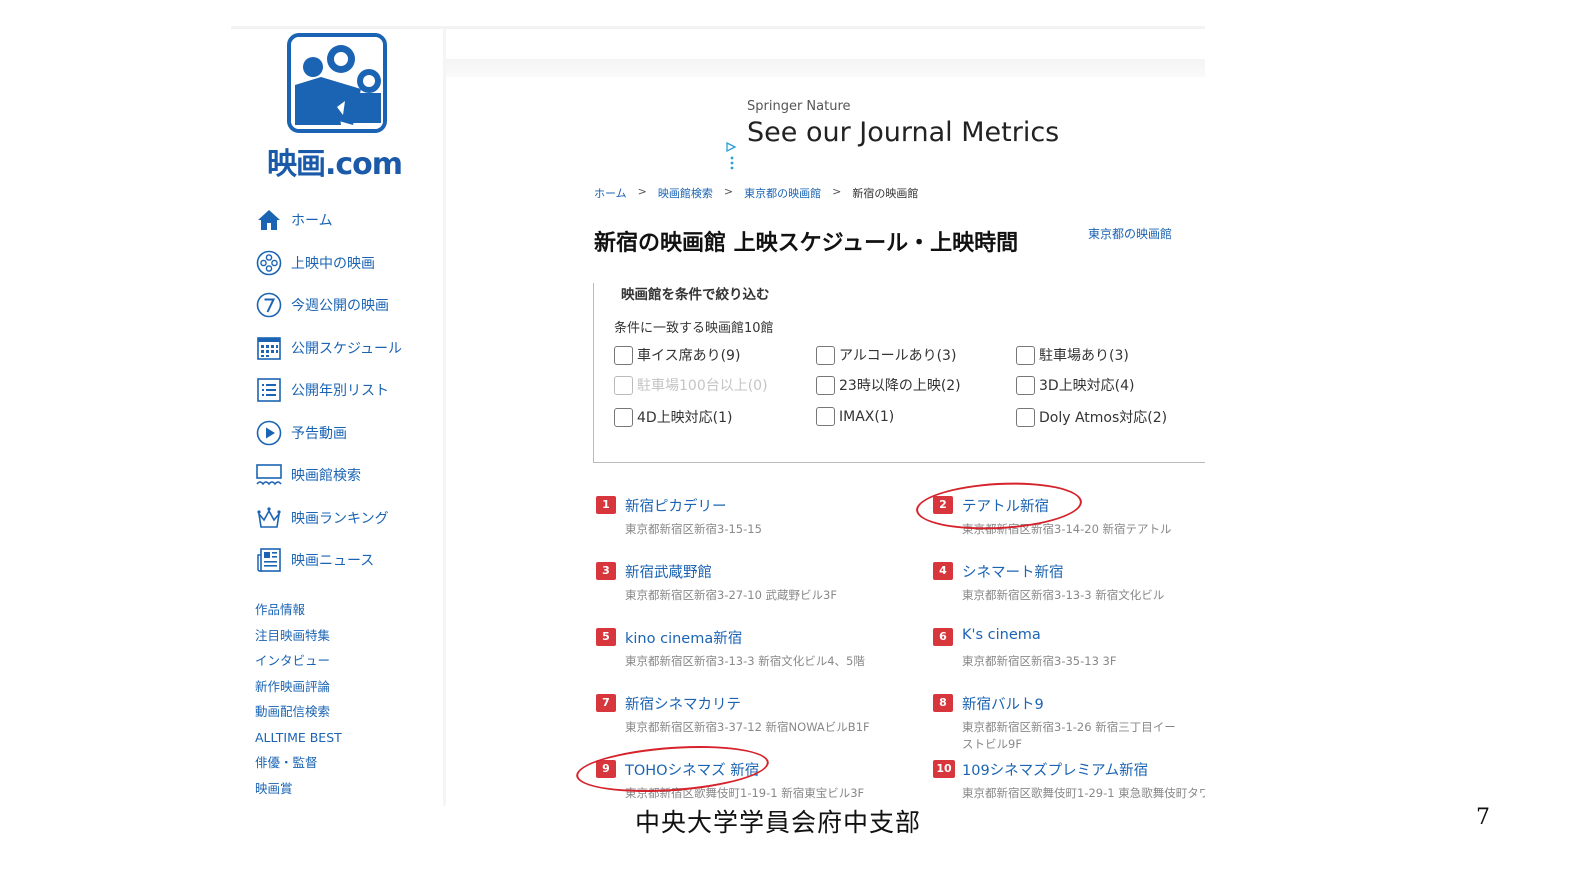 The image size is (1587, 893). Describe the element at coordinates (694, 328) in the screenshot. I see `filter-result-count: 条件に一致する映画館10館` at that location.